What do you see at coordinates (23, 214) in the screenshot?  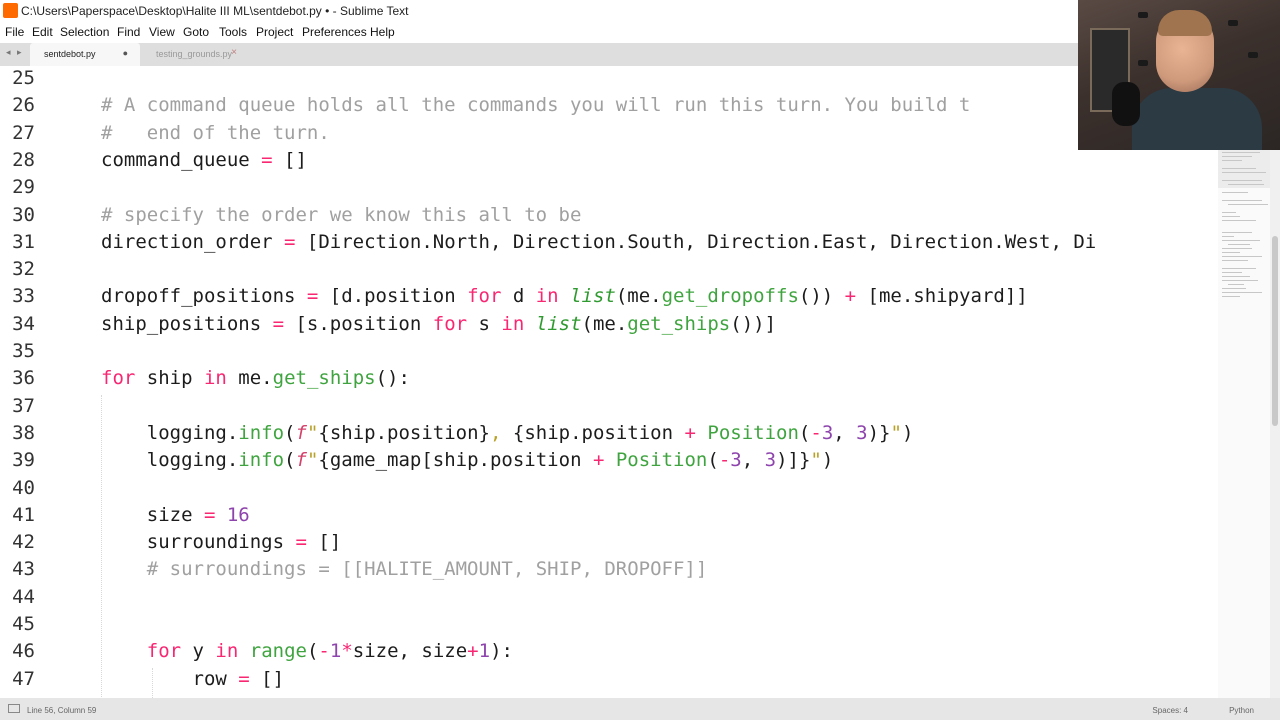 I see `line-number: 30` at bounding box center [23, 214].